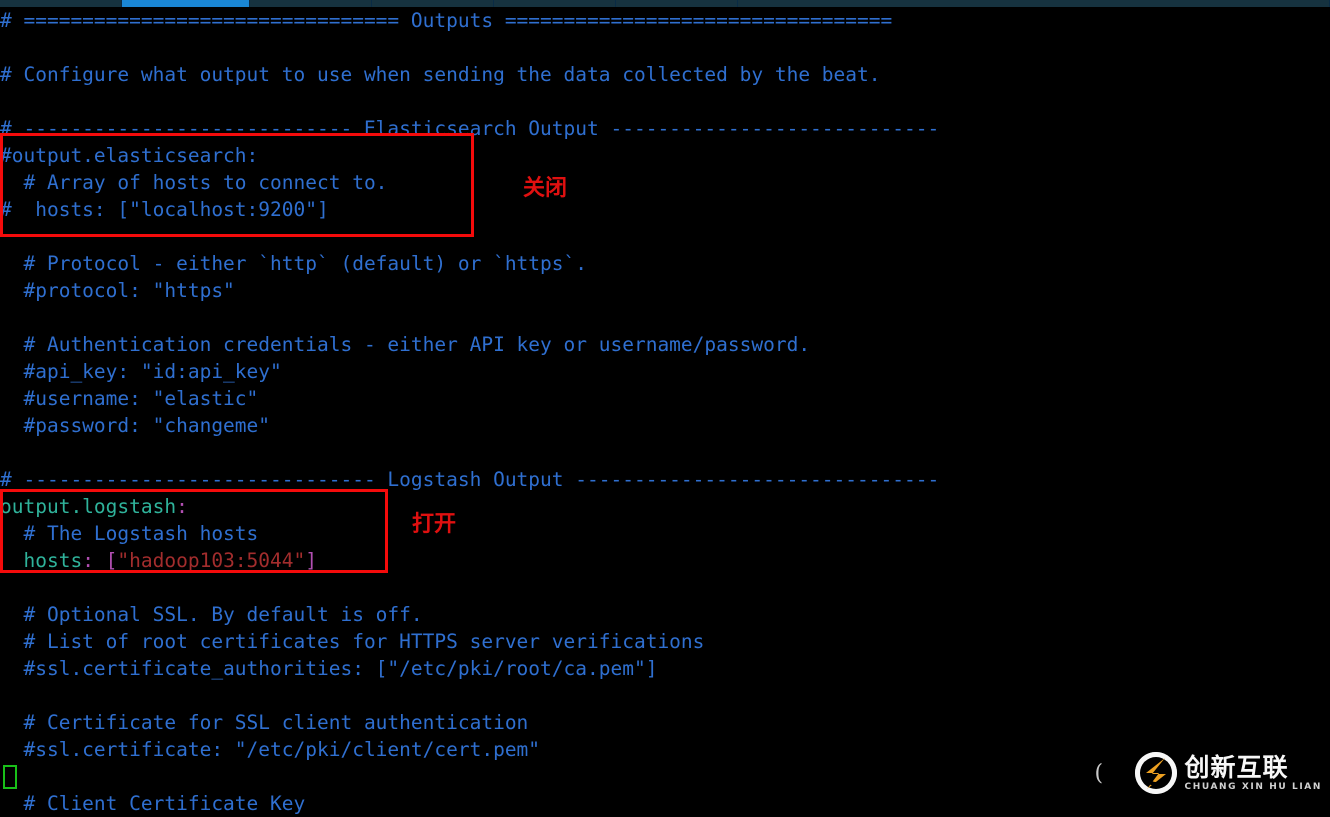 This screenshot has width=1330, height=817. I want to click on terminal-line: output.logstash:, so click(94, 506).